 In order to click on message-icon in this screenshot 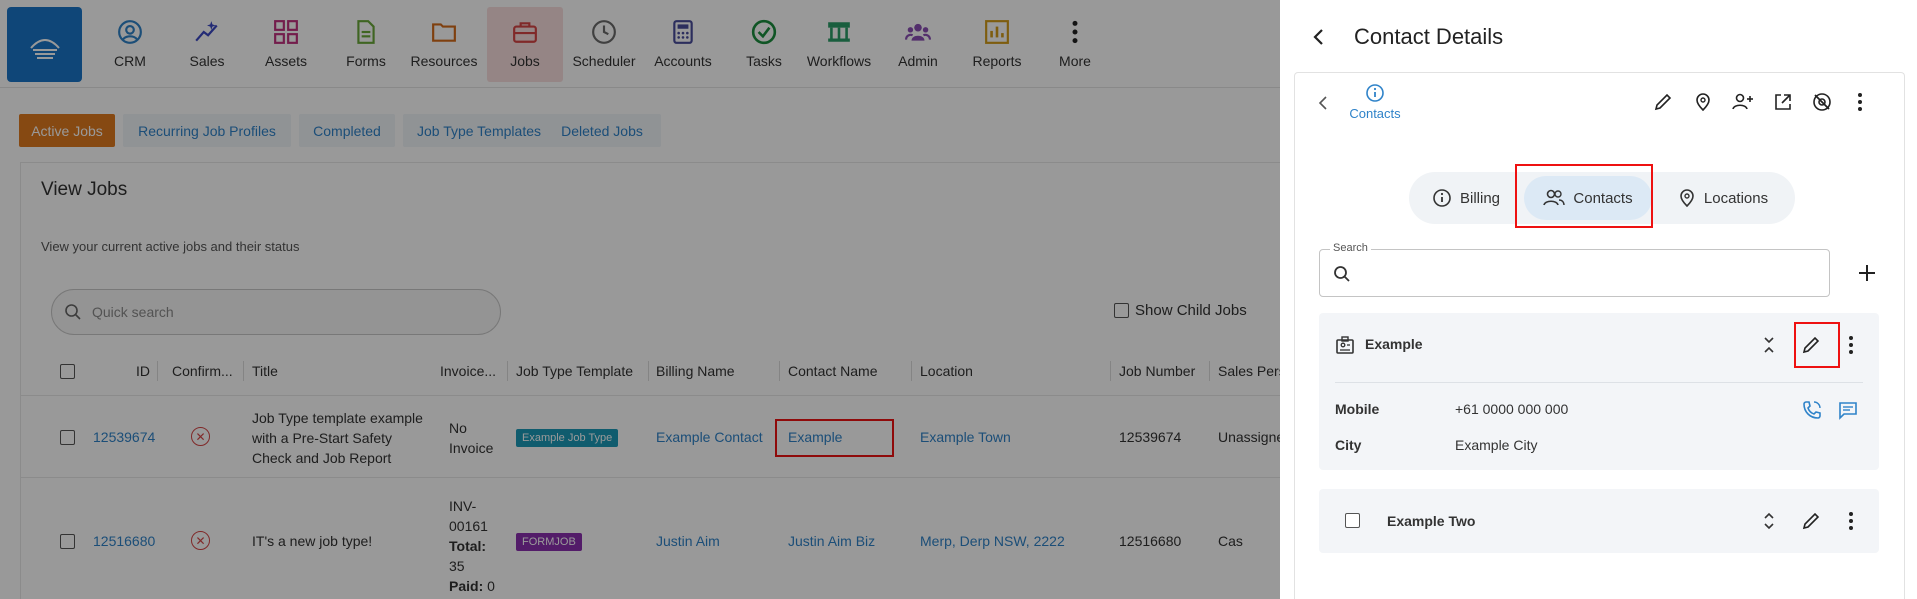, I will do `click(1848, 411)`.